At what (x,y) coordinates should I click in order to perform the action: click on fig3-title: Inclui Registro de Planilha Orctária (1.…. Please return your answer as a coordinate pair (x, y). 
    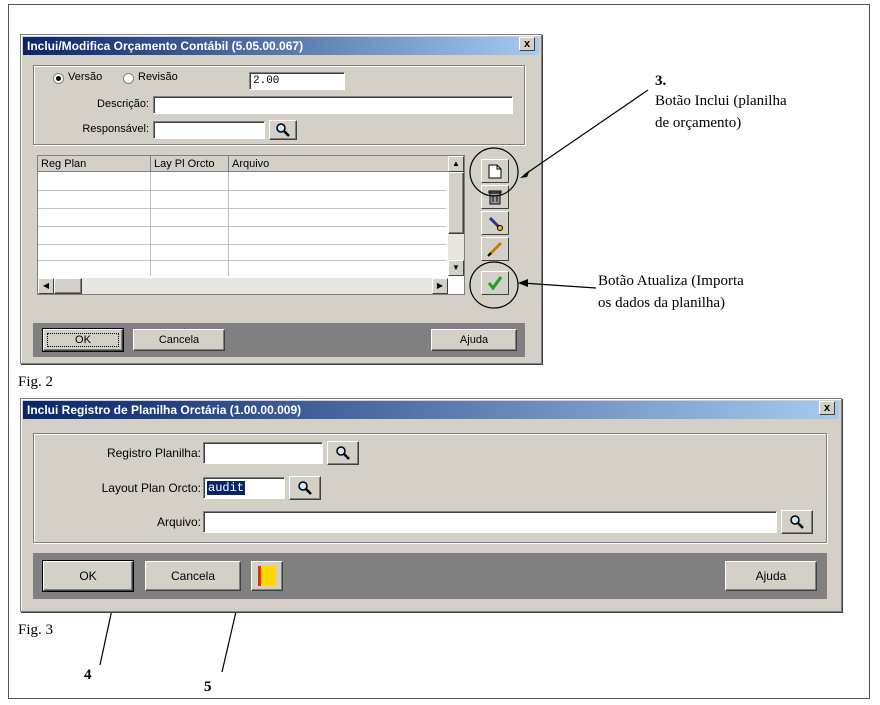
    Looking at the image, I should click on (164, 410).